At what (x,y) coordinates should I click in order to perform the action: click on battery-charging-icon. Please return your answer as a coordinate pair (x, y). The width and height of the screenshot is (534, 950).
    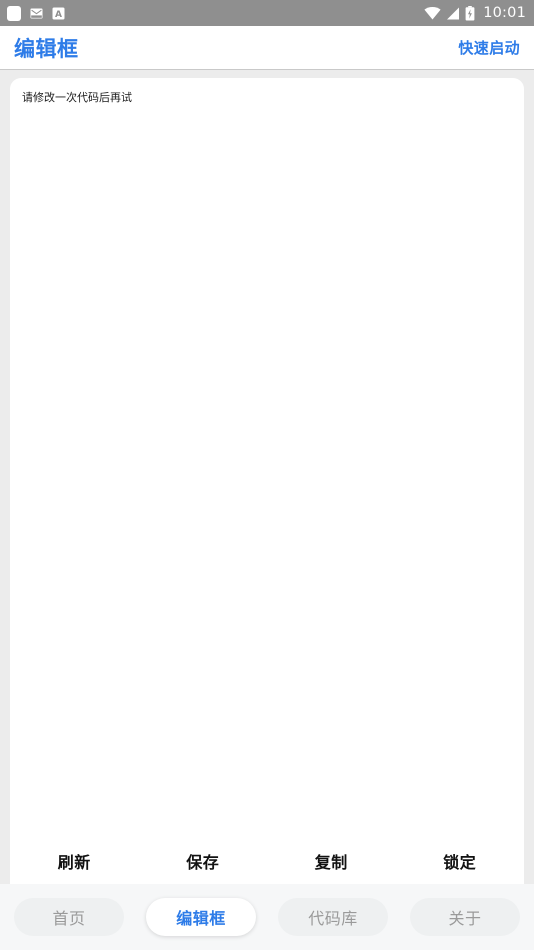
    Looking at the image, I should click on (470, 13).